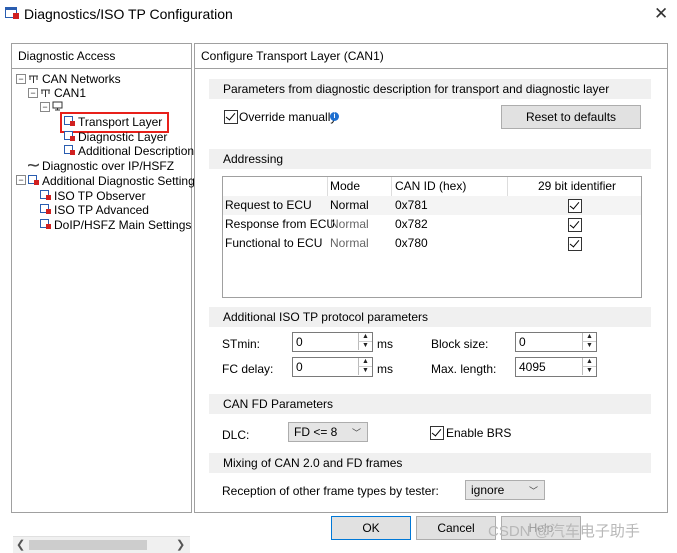 This screenshot has height=553, width=677. I want to click on fcdelay-label: FC delay:, so click(248, 369).